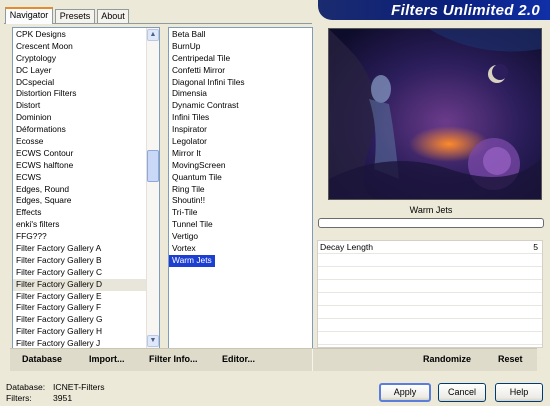 This screenshot has width=550, height=406. What do you see at coordinates (86, 237) in the screenshot?
I see `category-item: FFG???` at bounding box center [86, 237].